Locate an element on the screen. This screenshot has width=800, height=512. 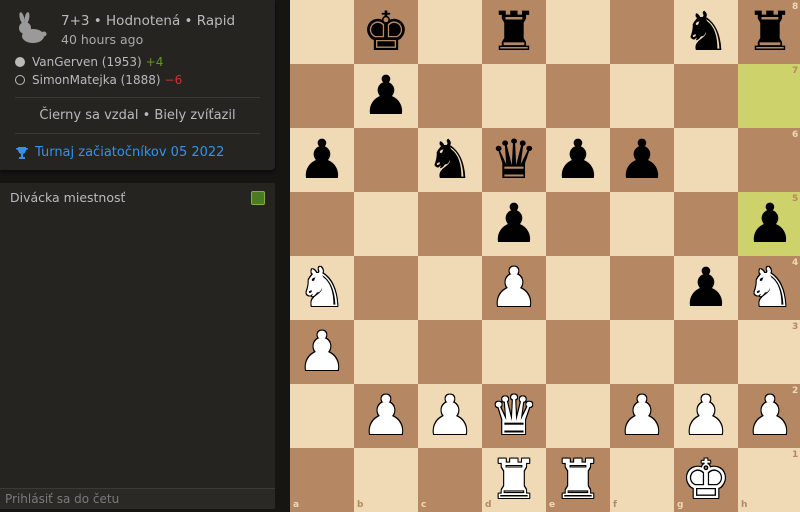
square-d7 is located at coordinates (514, 96).